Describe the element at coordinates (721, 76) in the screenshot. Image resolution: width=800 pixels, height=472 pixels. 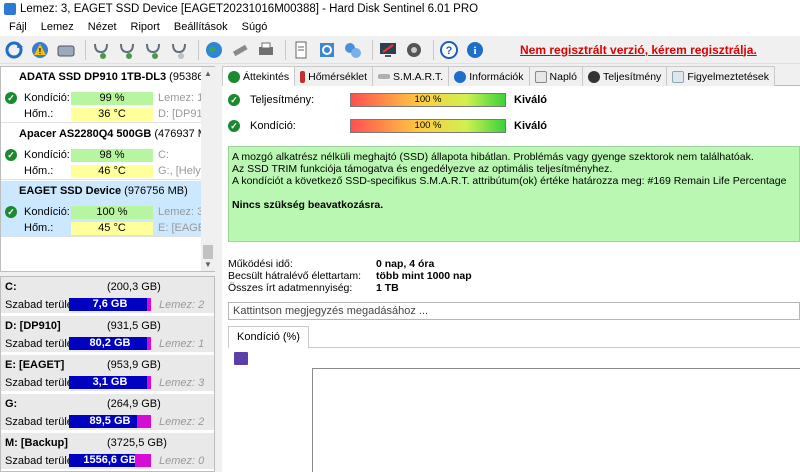
I see `tab-alerts: Figyelmeztetések` at that location.